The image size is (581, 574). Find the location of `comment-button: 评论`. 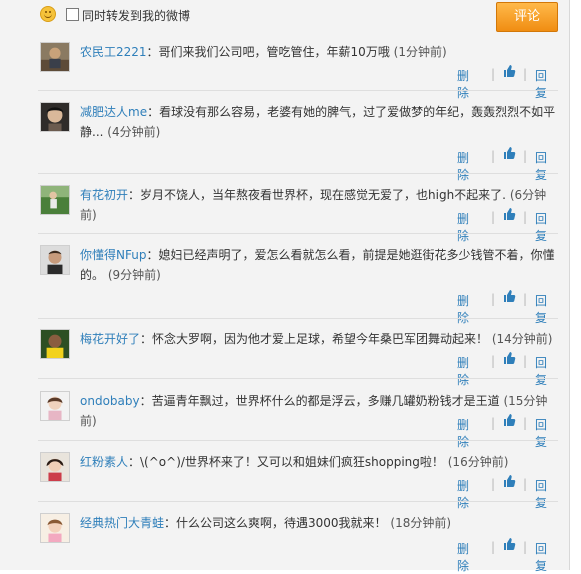

comment-button: 评论 is located at coordinates (527, 17).